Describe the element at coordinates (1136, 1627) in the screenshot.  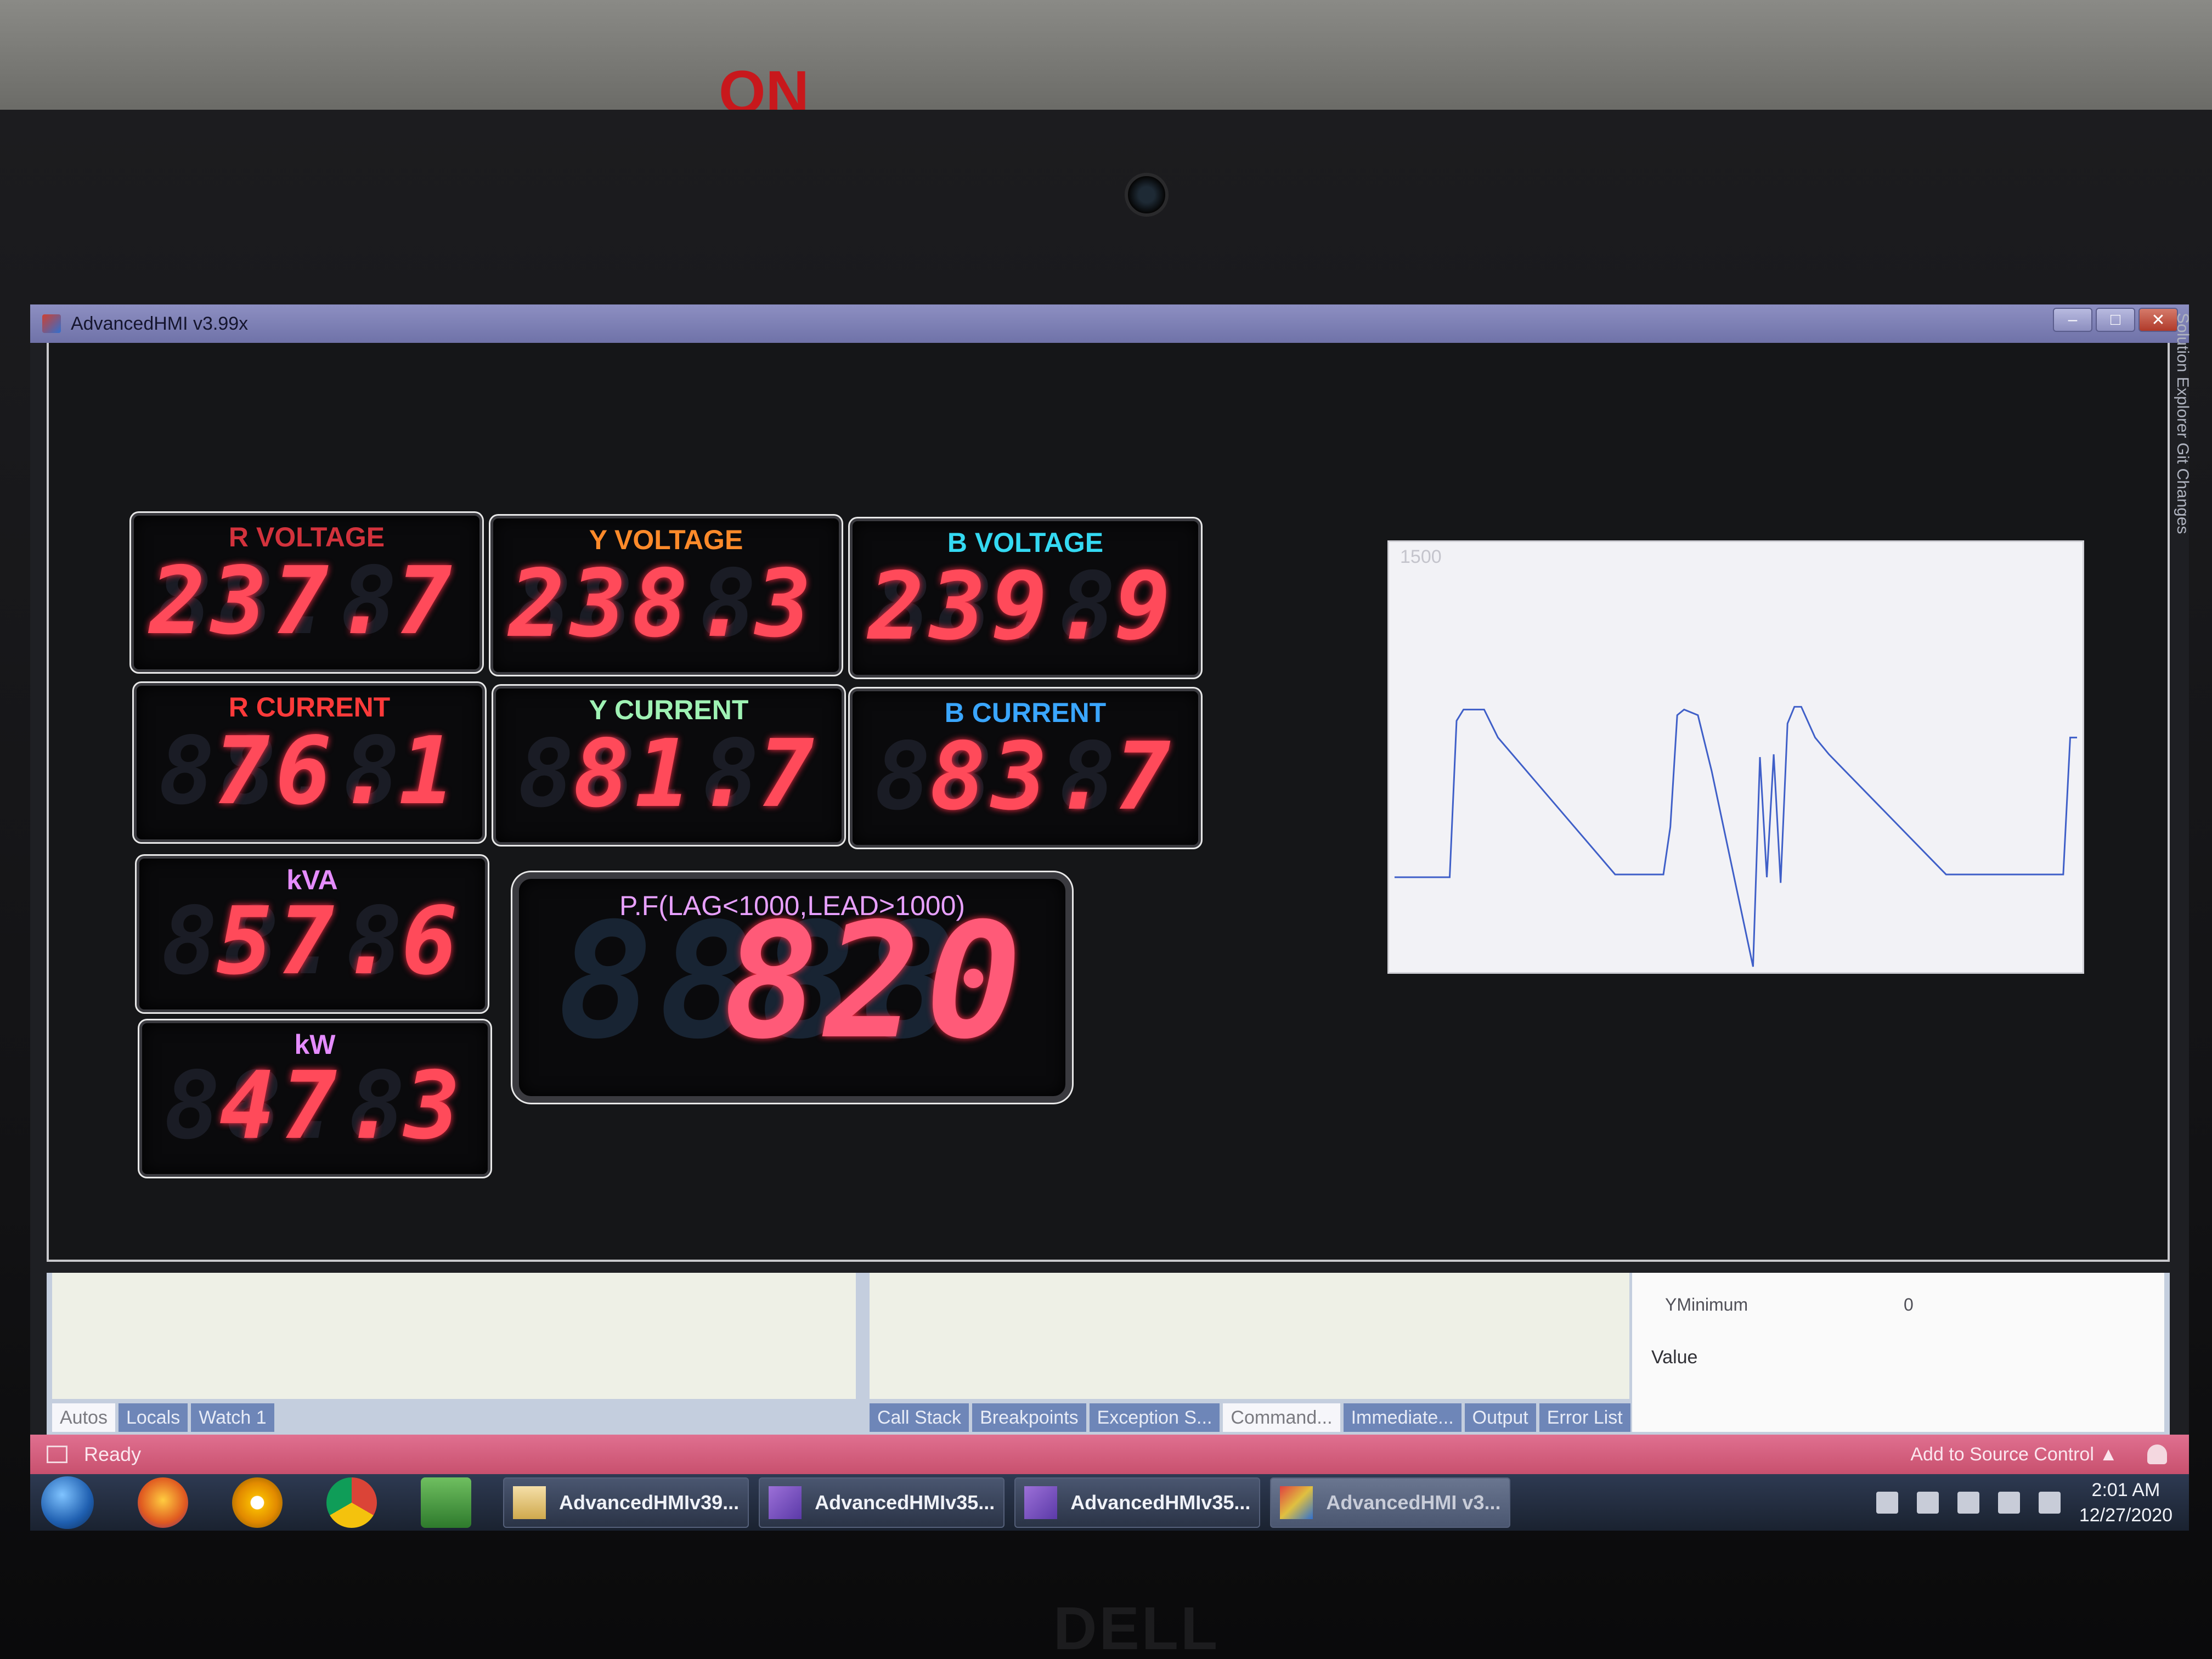
I see `laptop-brand-logo: DELL` at that location.